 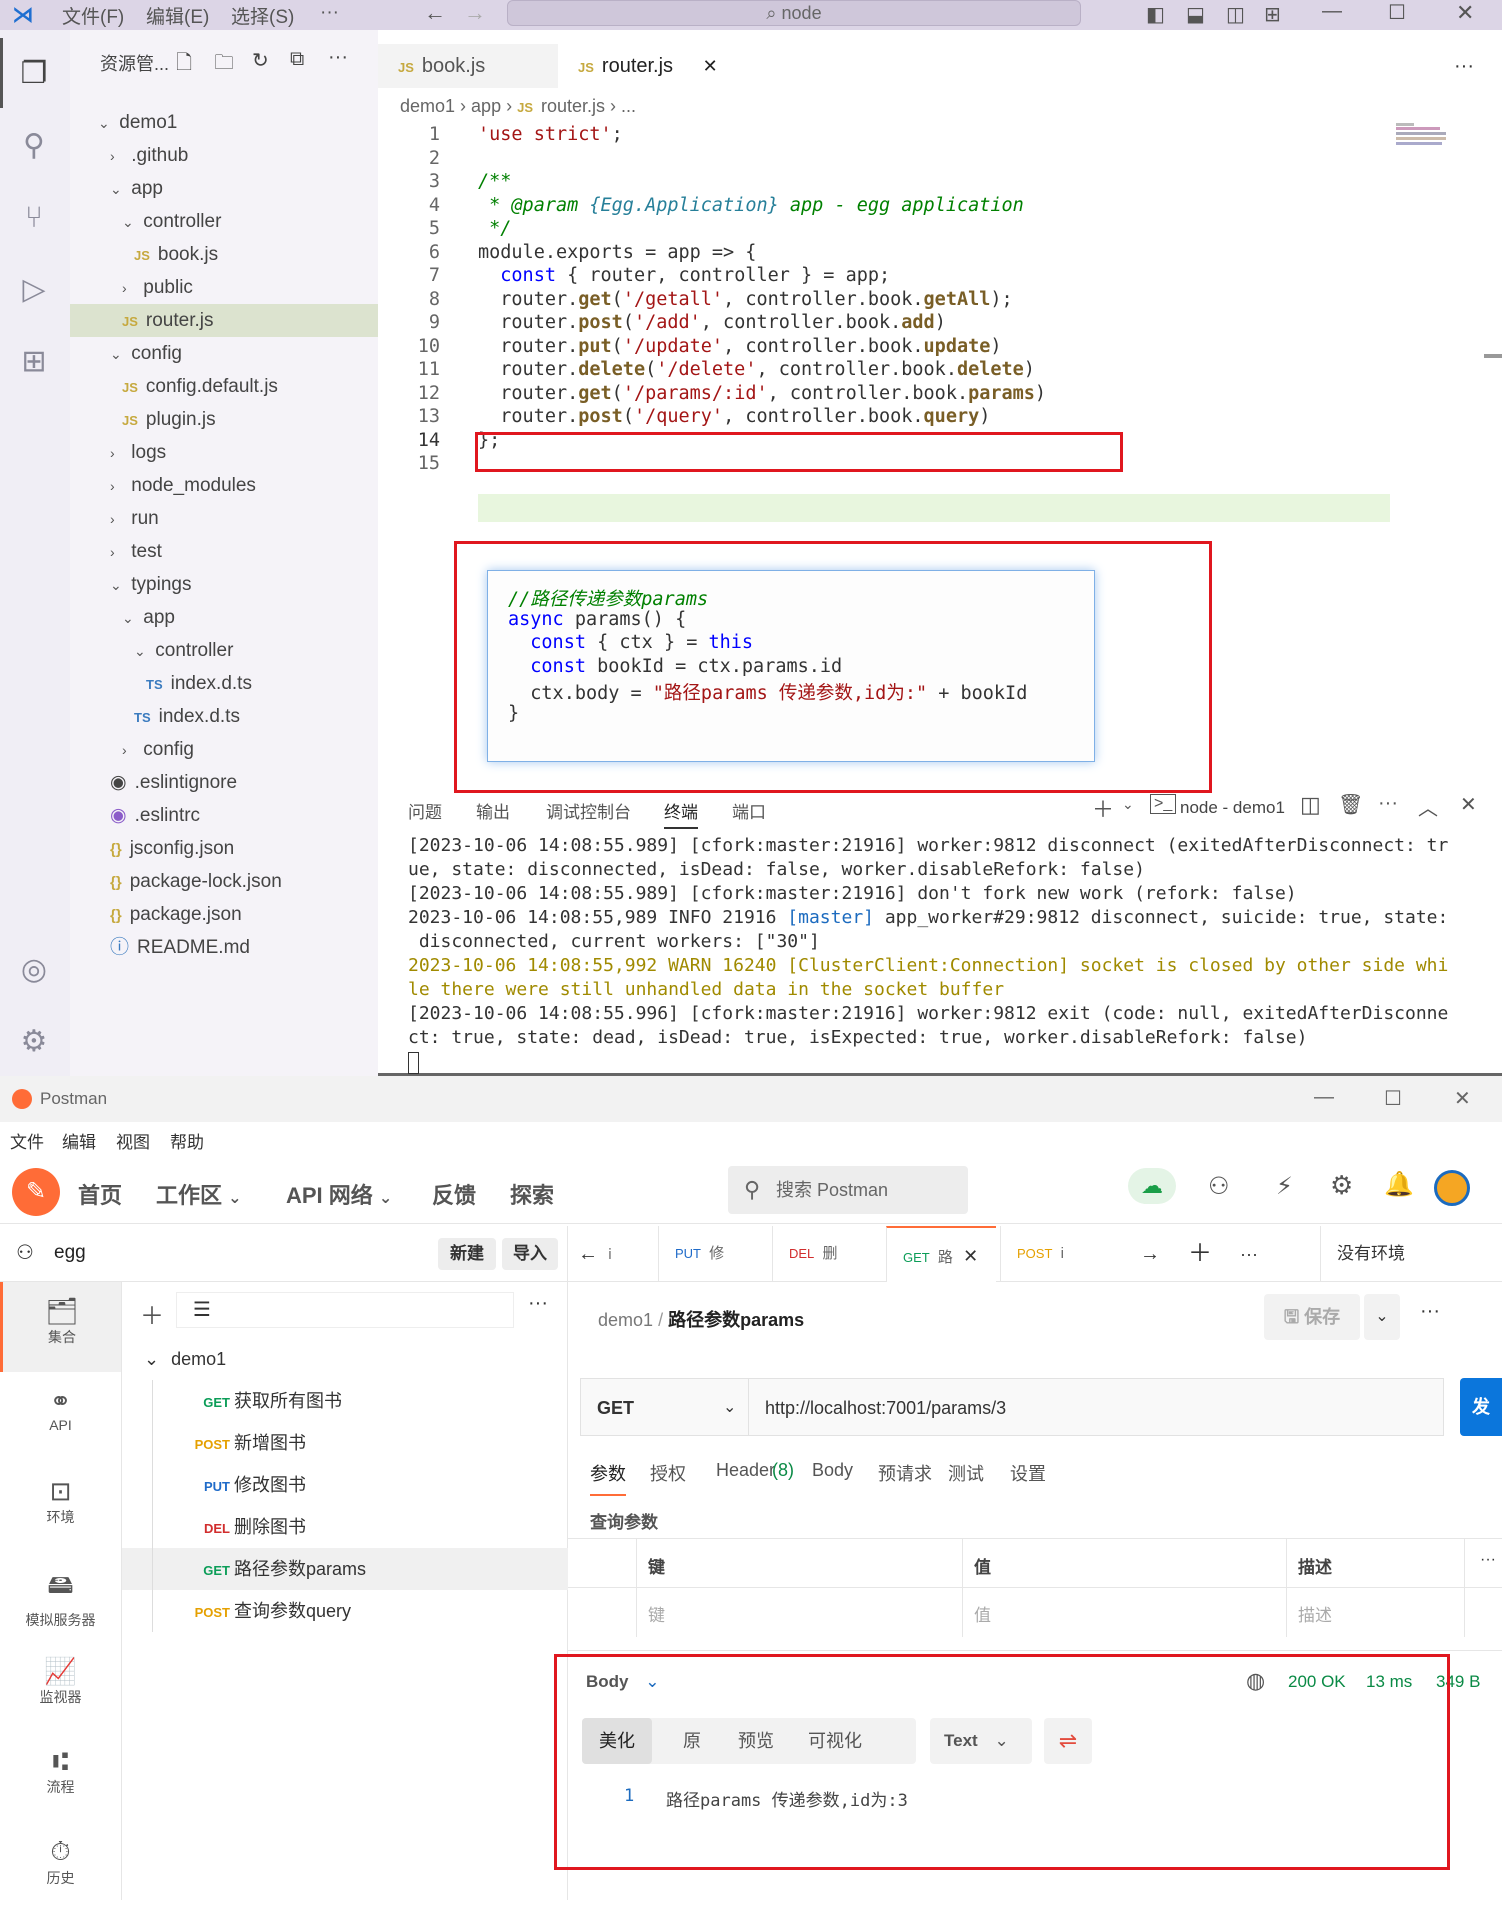 I want to click on panel-tab-ports: 端口, so click(x=749, y=810).